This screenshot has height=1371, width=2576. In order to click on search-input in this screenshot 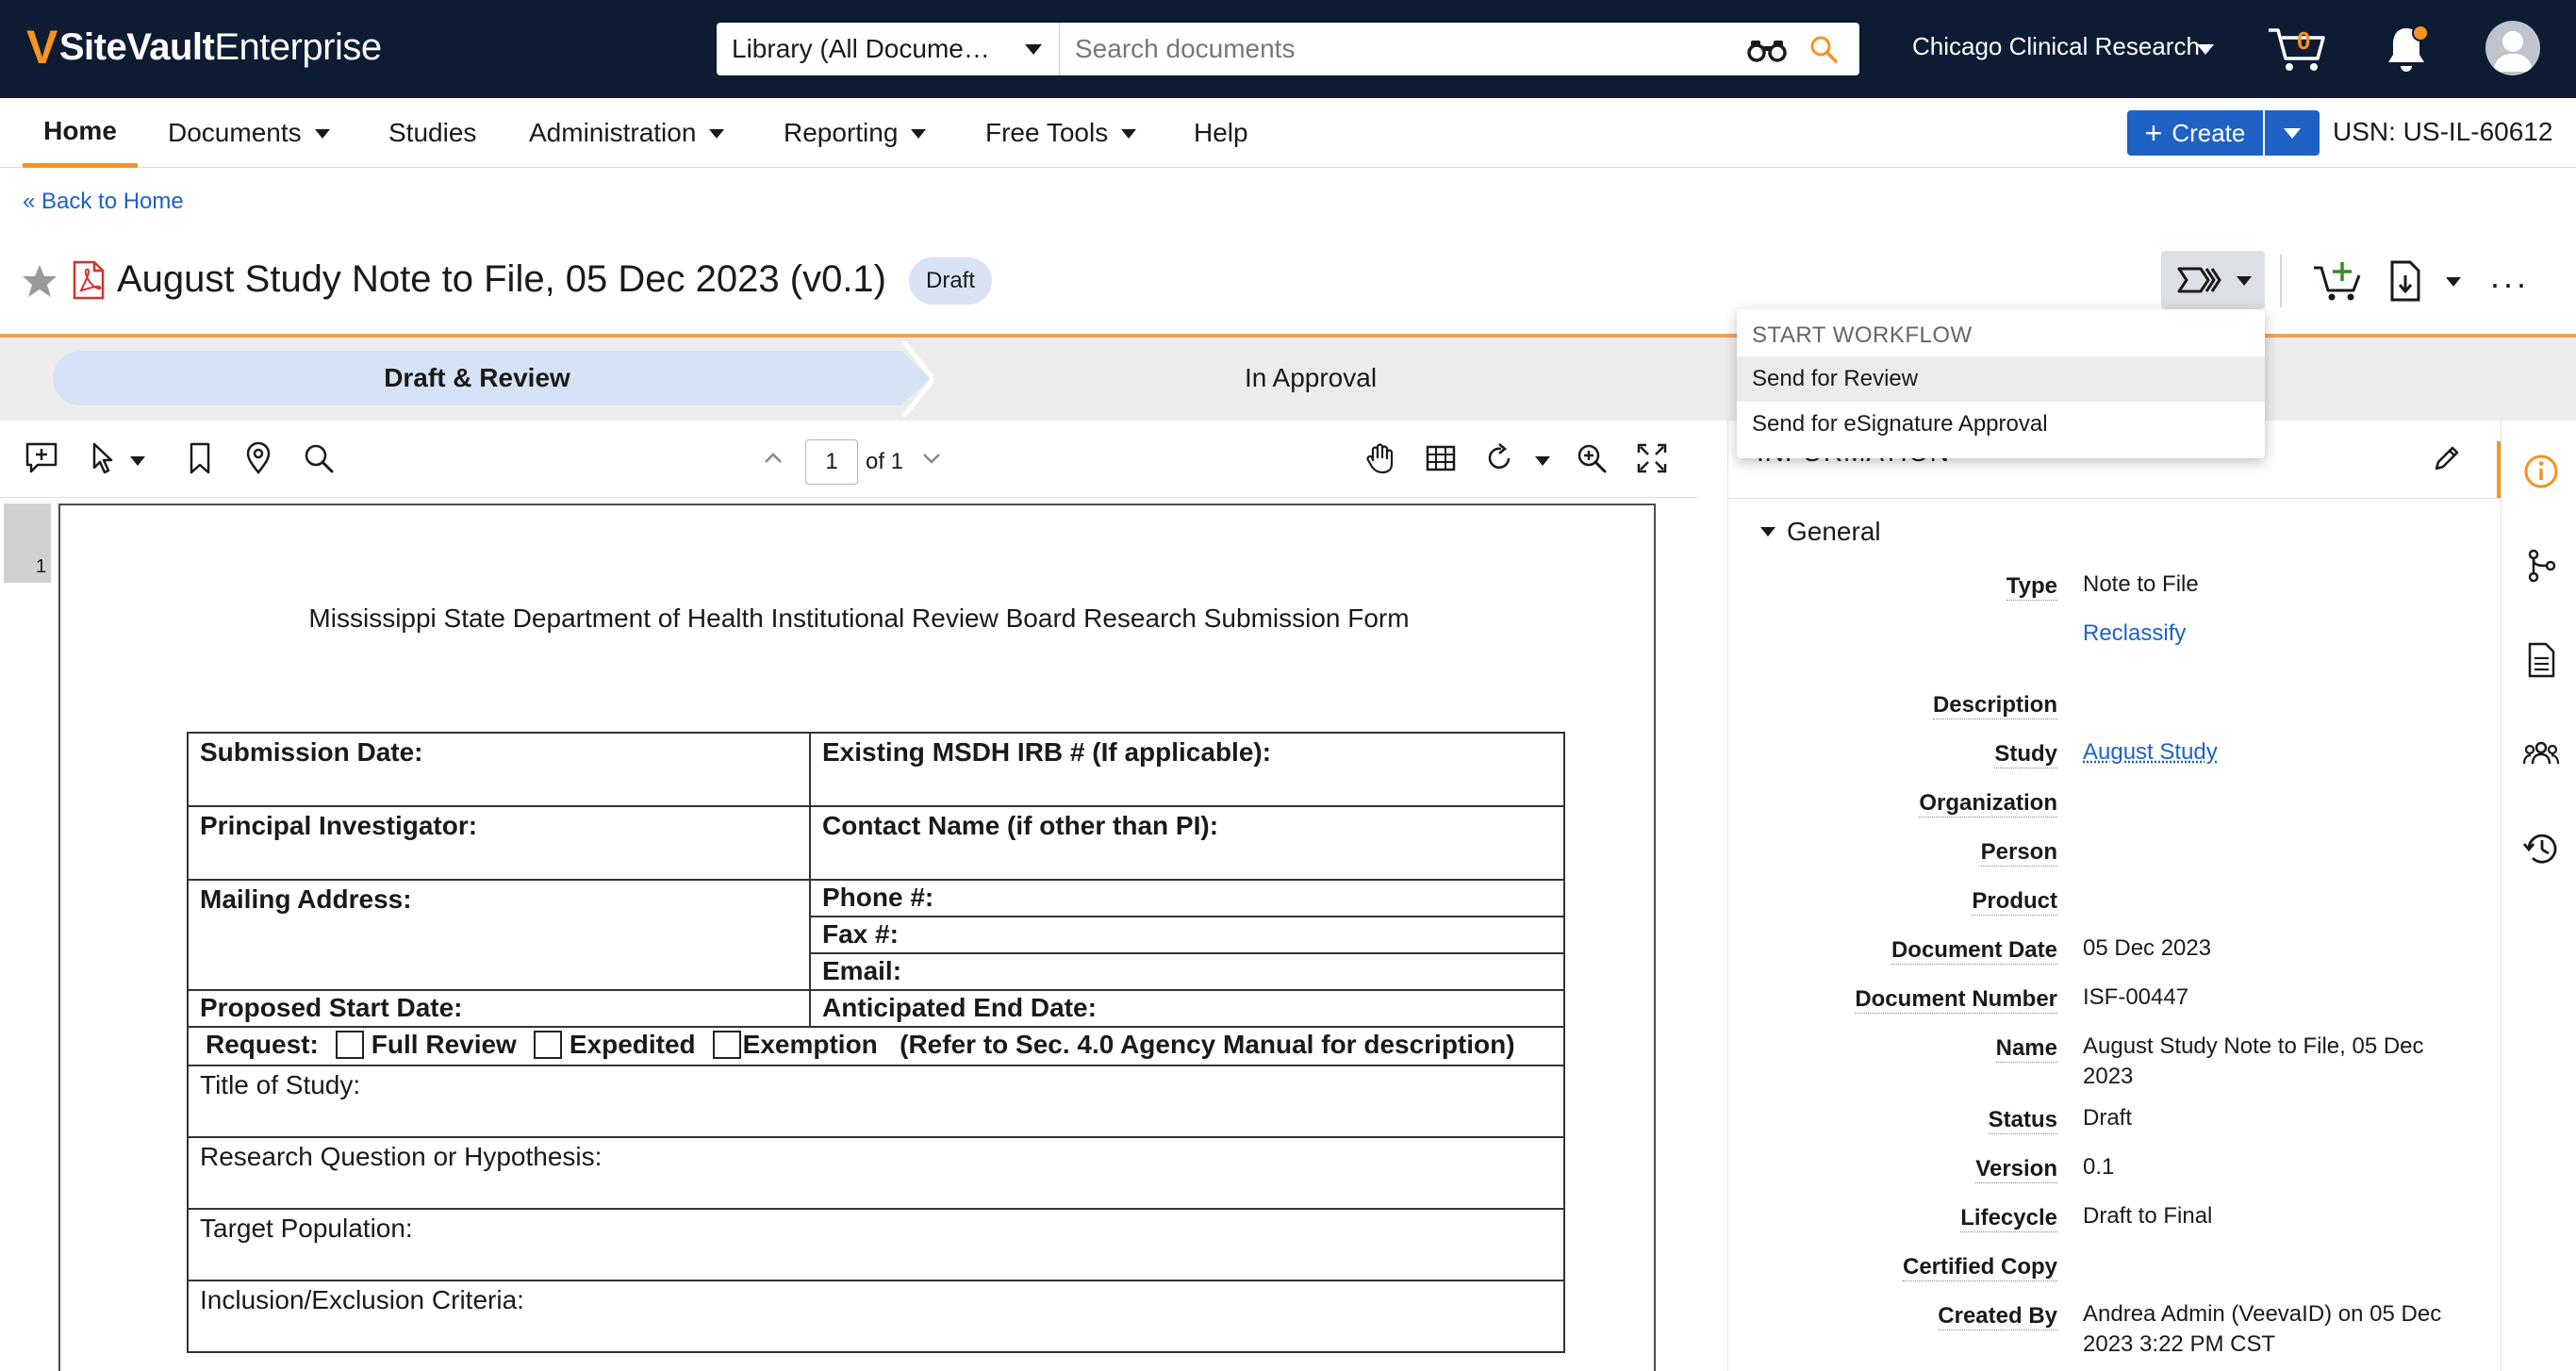, I will do `click(1459, 49)`.